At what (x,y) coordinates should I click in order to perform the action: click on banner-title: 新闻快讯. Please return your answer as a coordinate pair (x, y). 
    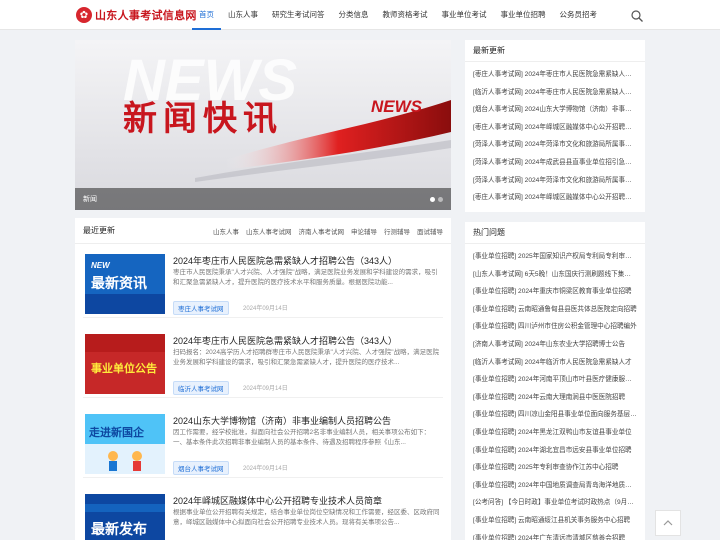
    Looking at the image, I should click on (203, 119).